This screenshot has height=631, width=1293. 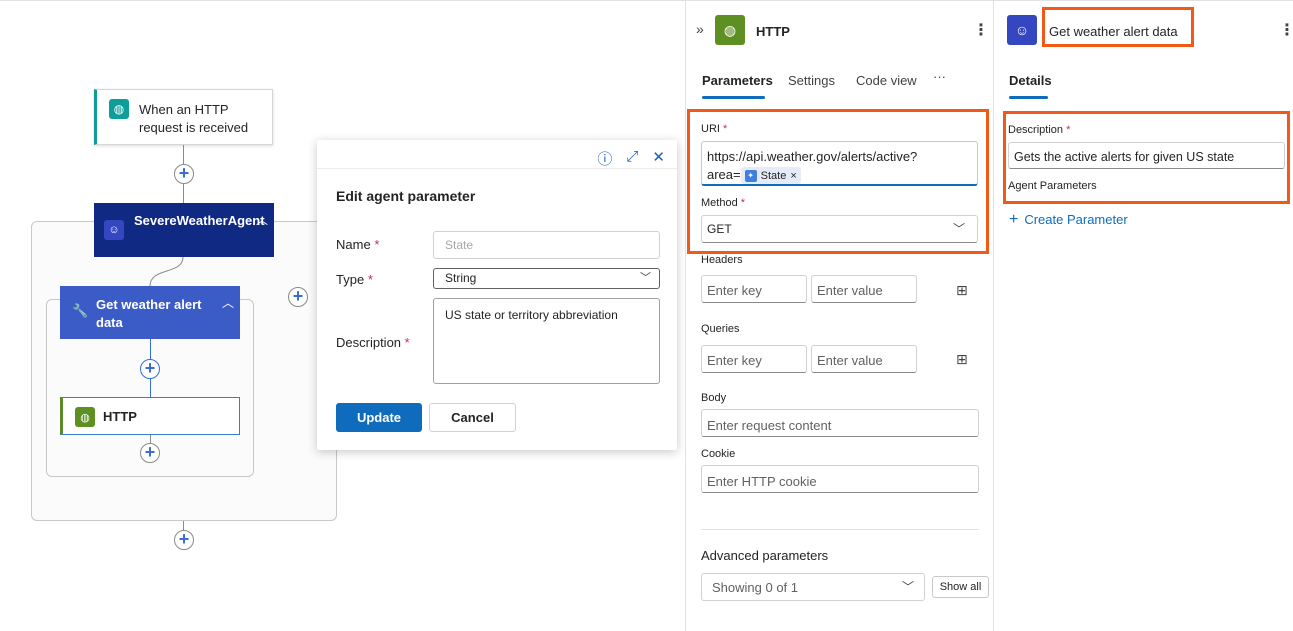 What do you see at coordinates (765, 555) in the screenshot?
I see `advanced-parameters-label: Advanced parameters` at bounding box center [765, 555].